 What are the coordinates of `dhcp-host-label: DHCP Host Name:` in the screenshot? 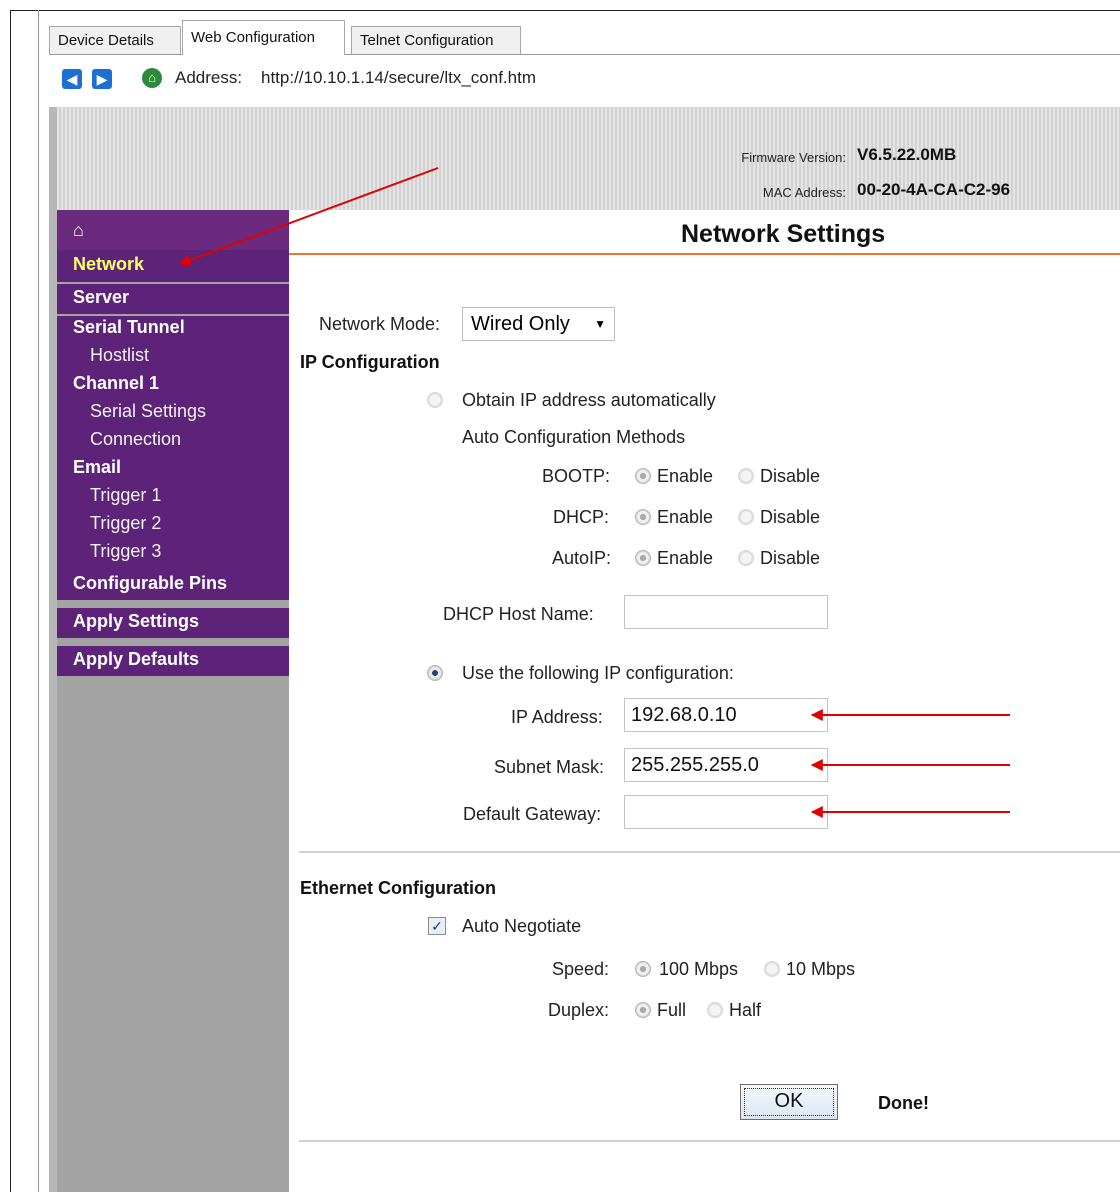 It's located at (518, 614).